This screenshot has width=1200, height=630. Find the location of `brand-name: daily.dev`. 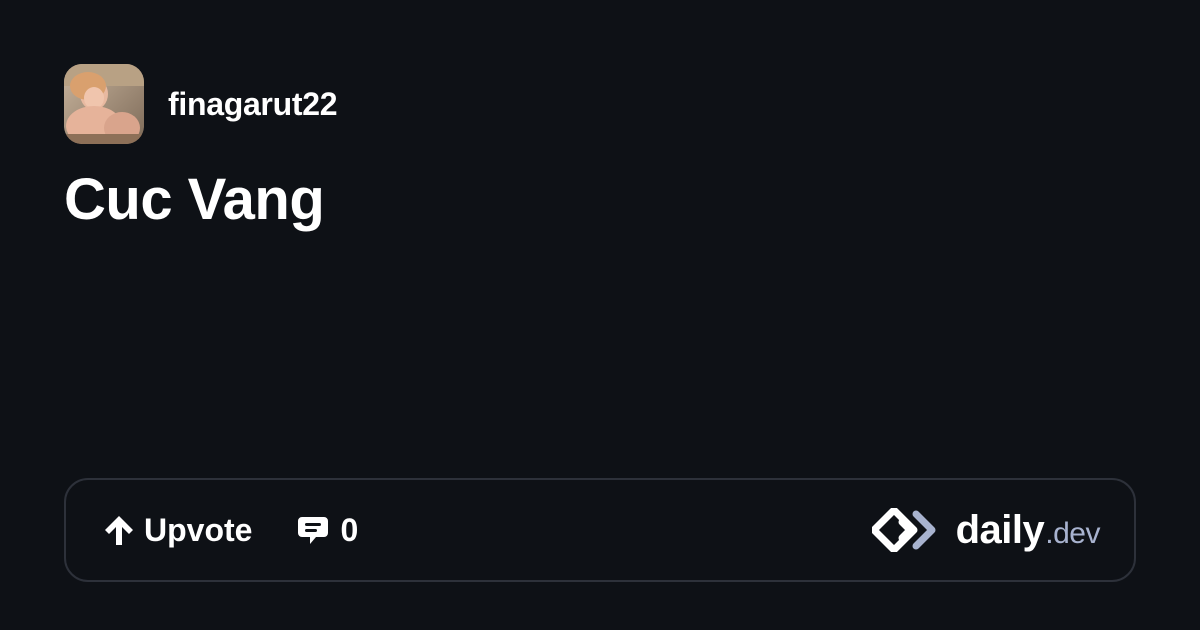

brand-name: daily.dev is located at coordinates (1028, 530).